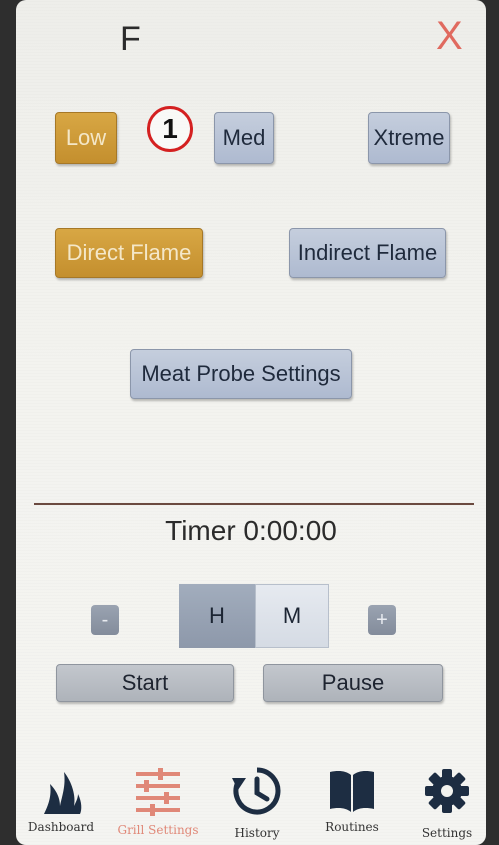 Image resolution: width=499 pixels, height=845 pixels. I want to click on nav-item-history: History, so click(257, 802).